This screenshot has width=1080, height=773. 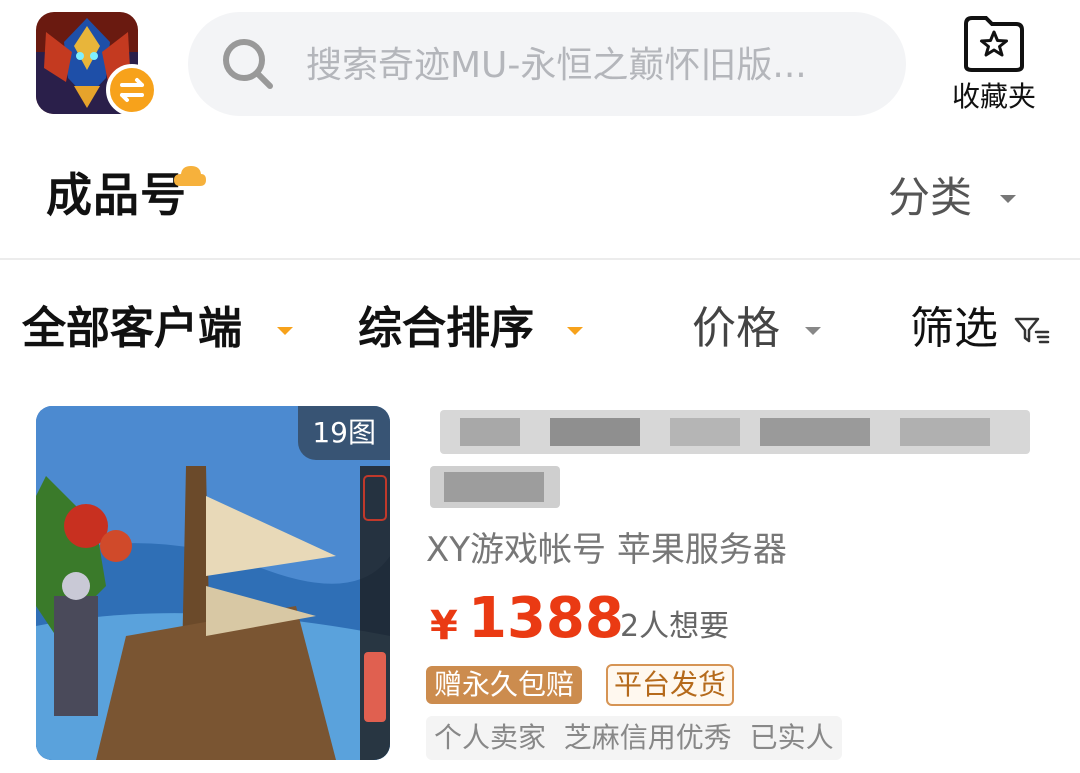 I want to click on price-filter: 价格, so click(x=736, y=329).